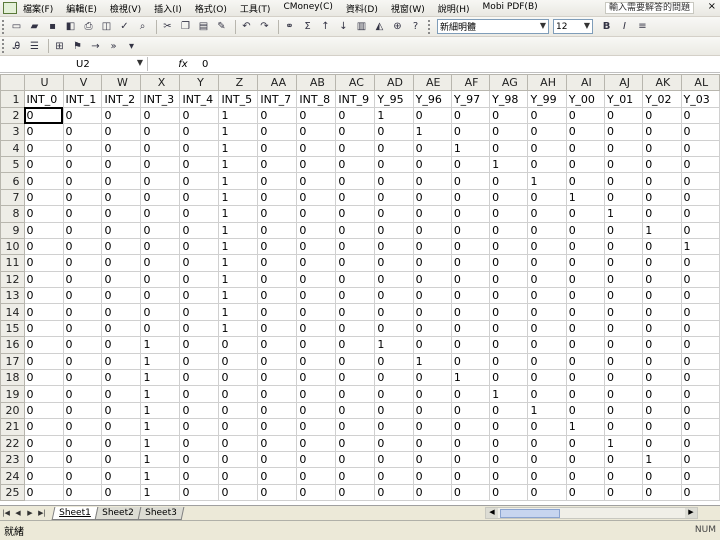 Image resolution: width=720 pixels, height=540 pixels. Describe the element at coordinates (606, 26) in the screenshot. I see `bold-button: B` at that location.